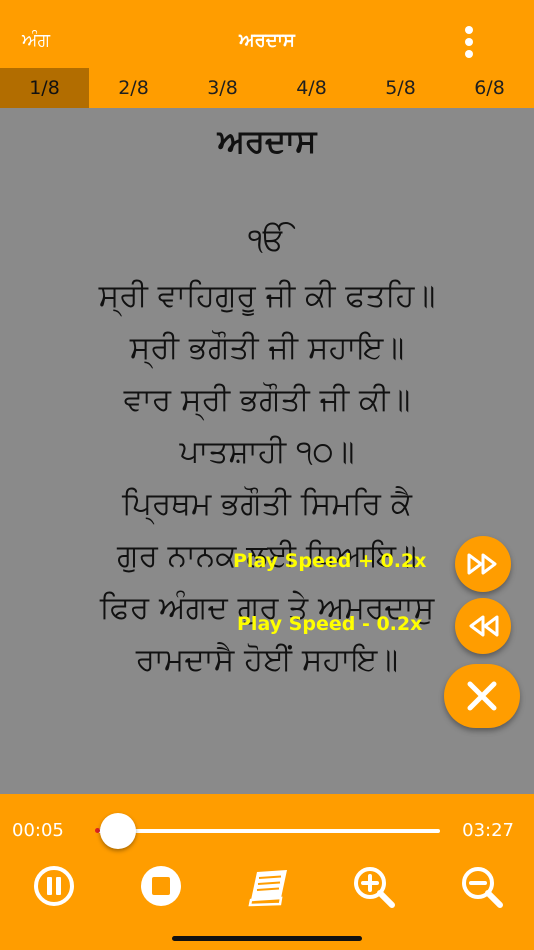  I want to click on zoom-out-button, so click(481, 887).